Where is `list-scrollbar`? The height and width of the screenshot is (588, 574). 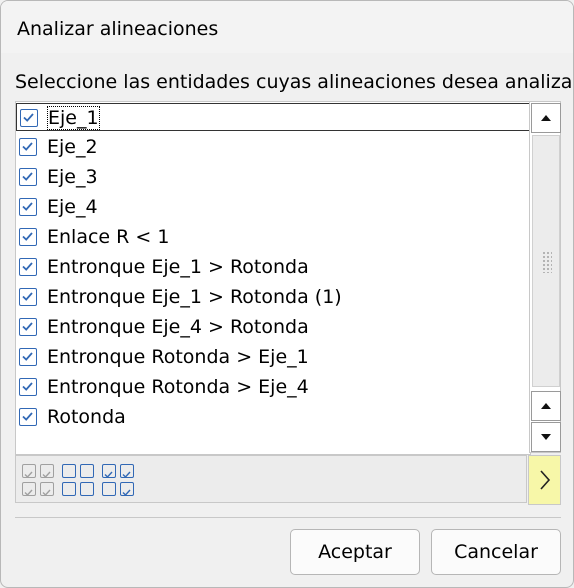
list-scrollbar is located at coordinates (545, 277).